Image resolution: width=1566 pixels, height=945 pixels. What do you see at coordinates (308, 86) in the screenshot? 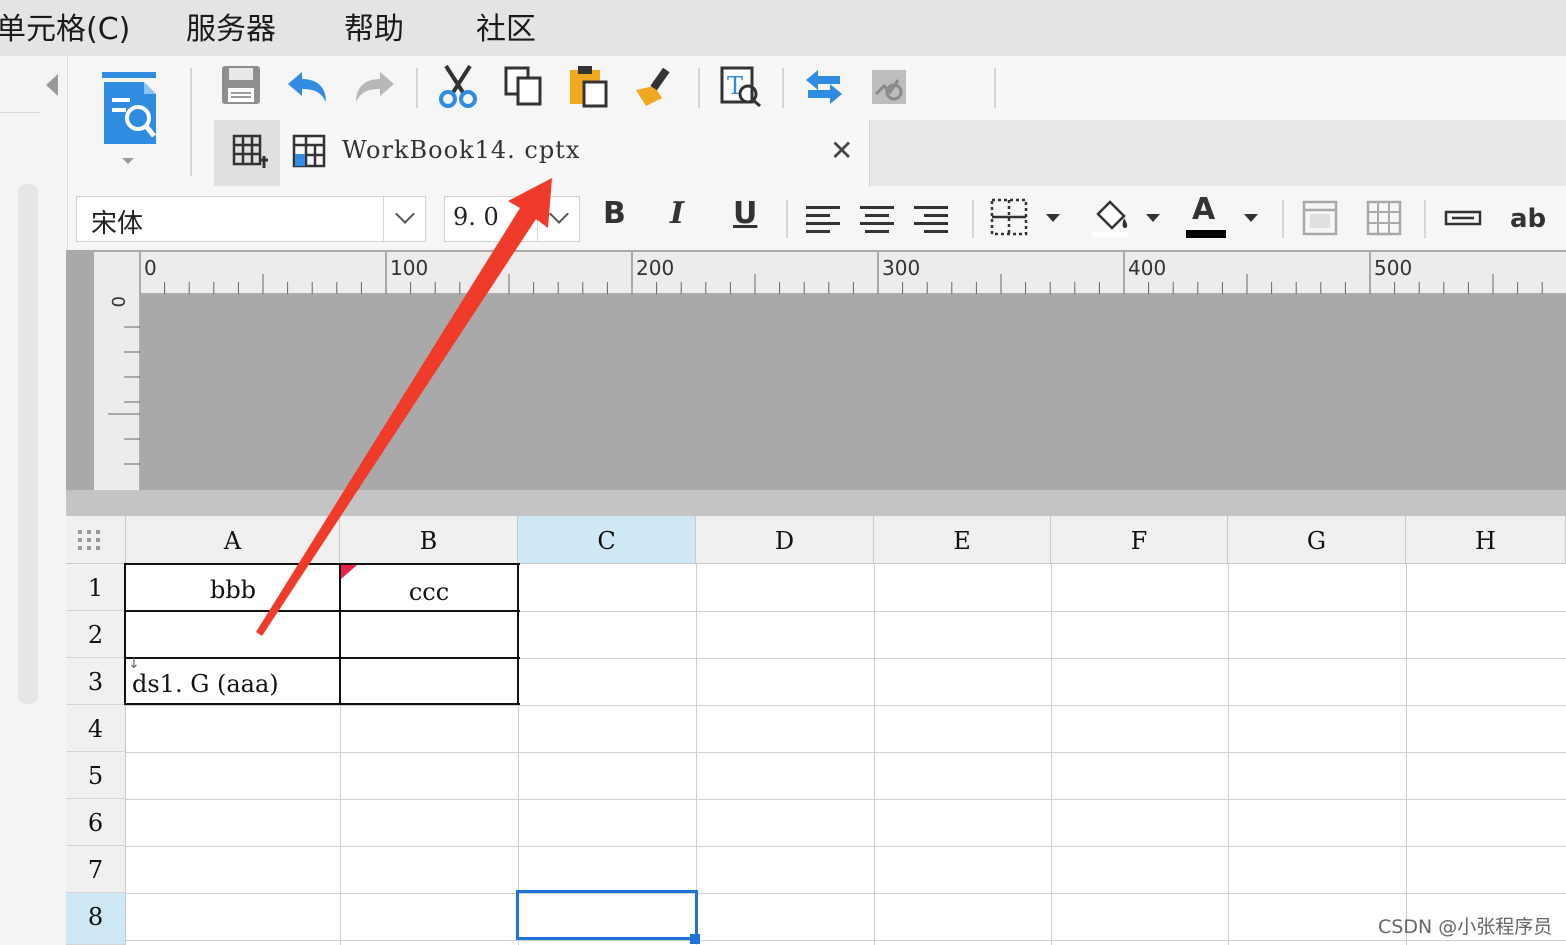
I see `undo-icon` at bounding box center [308, 86].